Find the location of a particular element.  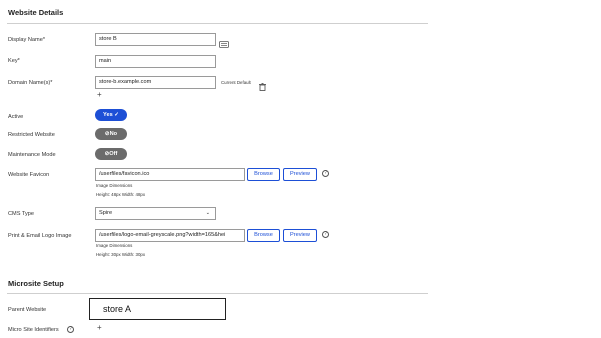

restricted-website-toggle: ⊘No is located at coordinates (111, 134).